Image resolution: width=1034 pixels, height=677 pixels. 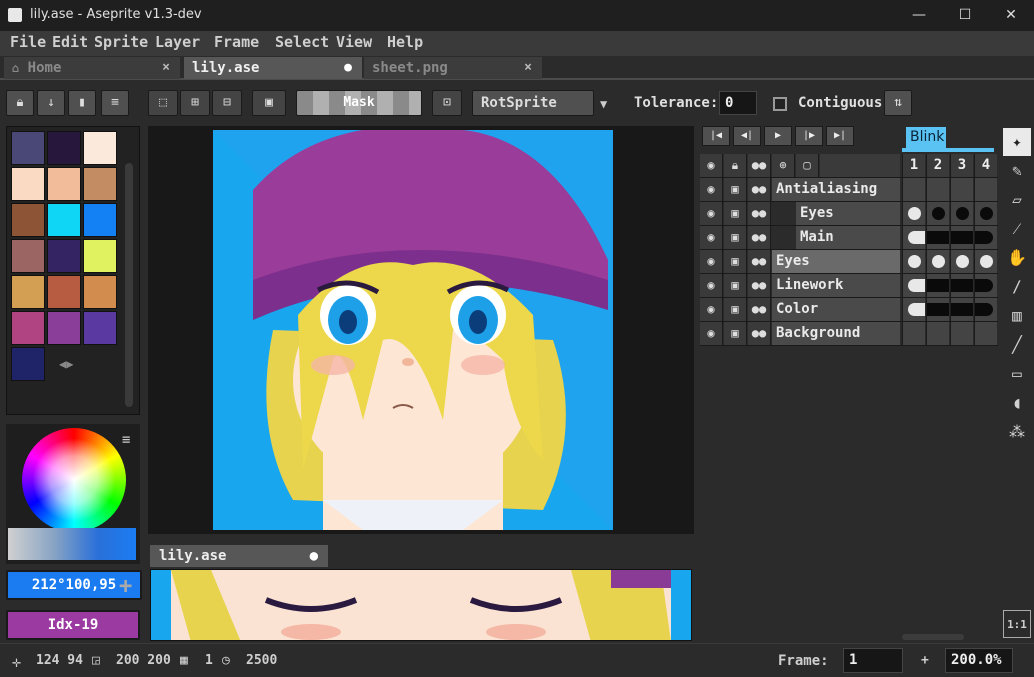 What do you see at coordinates (236, 42) in the screenshot?
I see `menu-frame: Frame` at bounding box center [236, 42].